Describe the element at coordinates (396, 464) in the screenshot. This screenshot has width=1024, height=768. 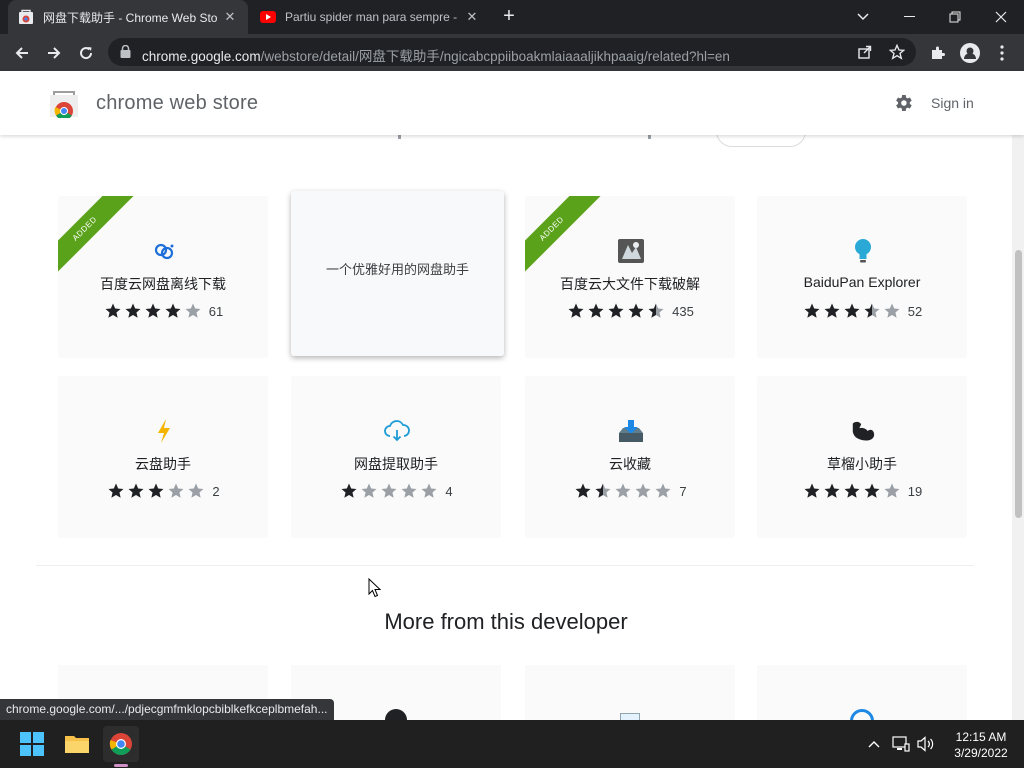
I see `extension-name: 网盘提取助手` at that location.